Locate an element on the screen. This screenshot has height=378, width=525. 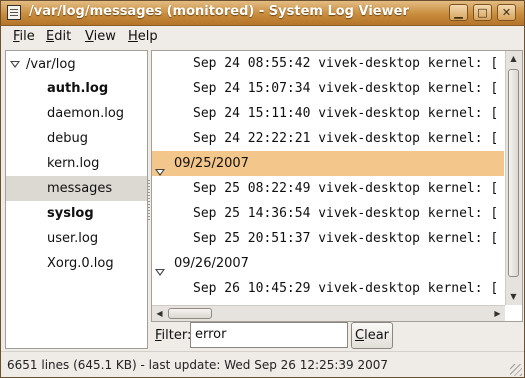
log-line-text: Sep 24 15:11:40 vivek-desktop kernel: [ is located at coordinates (346, 113).